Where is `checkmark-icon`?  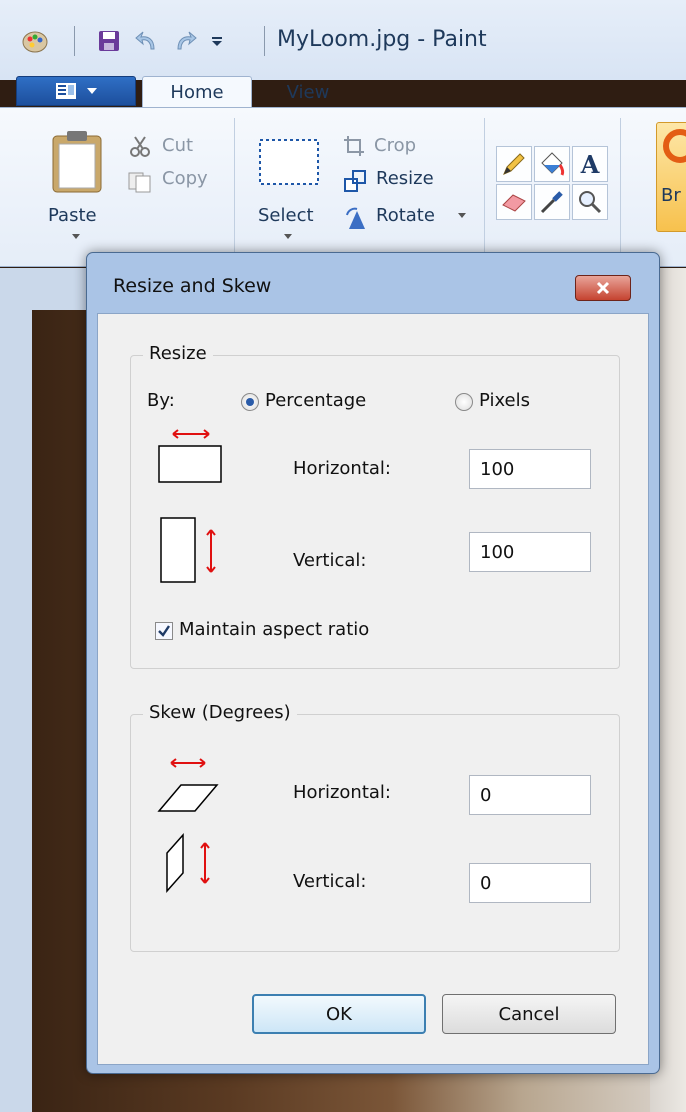 checkmark-icon is located at coordinates (164, 631).